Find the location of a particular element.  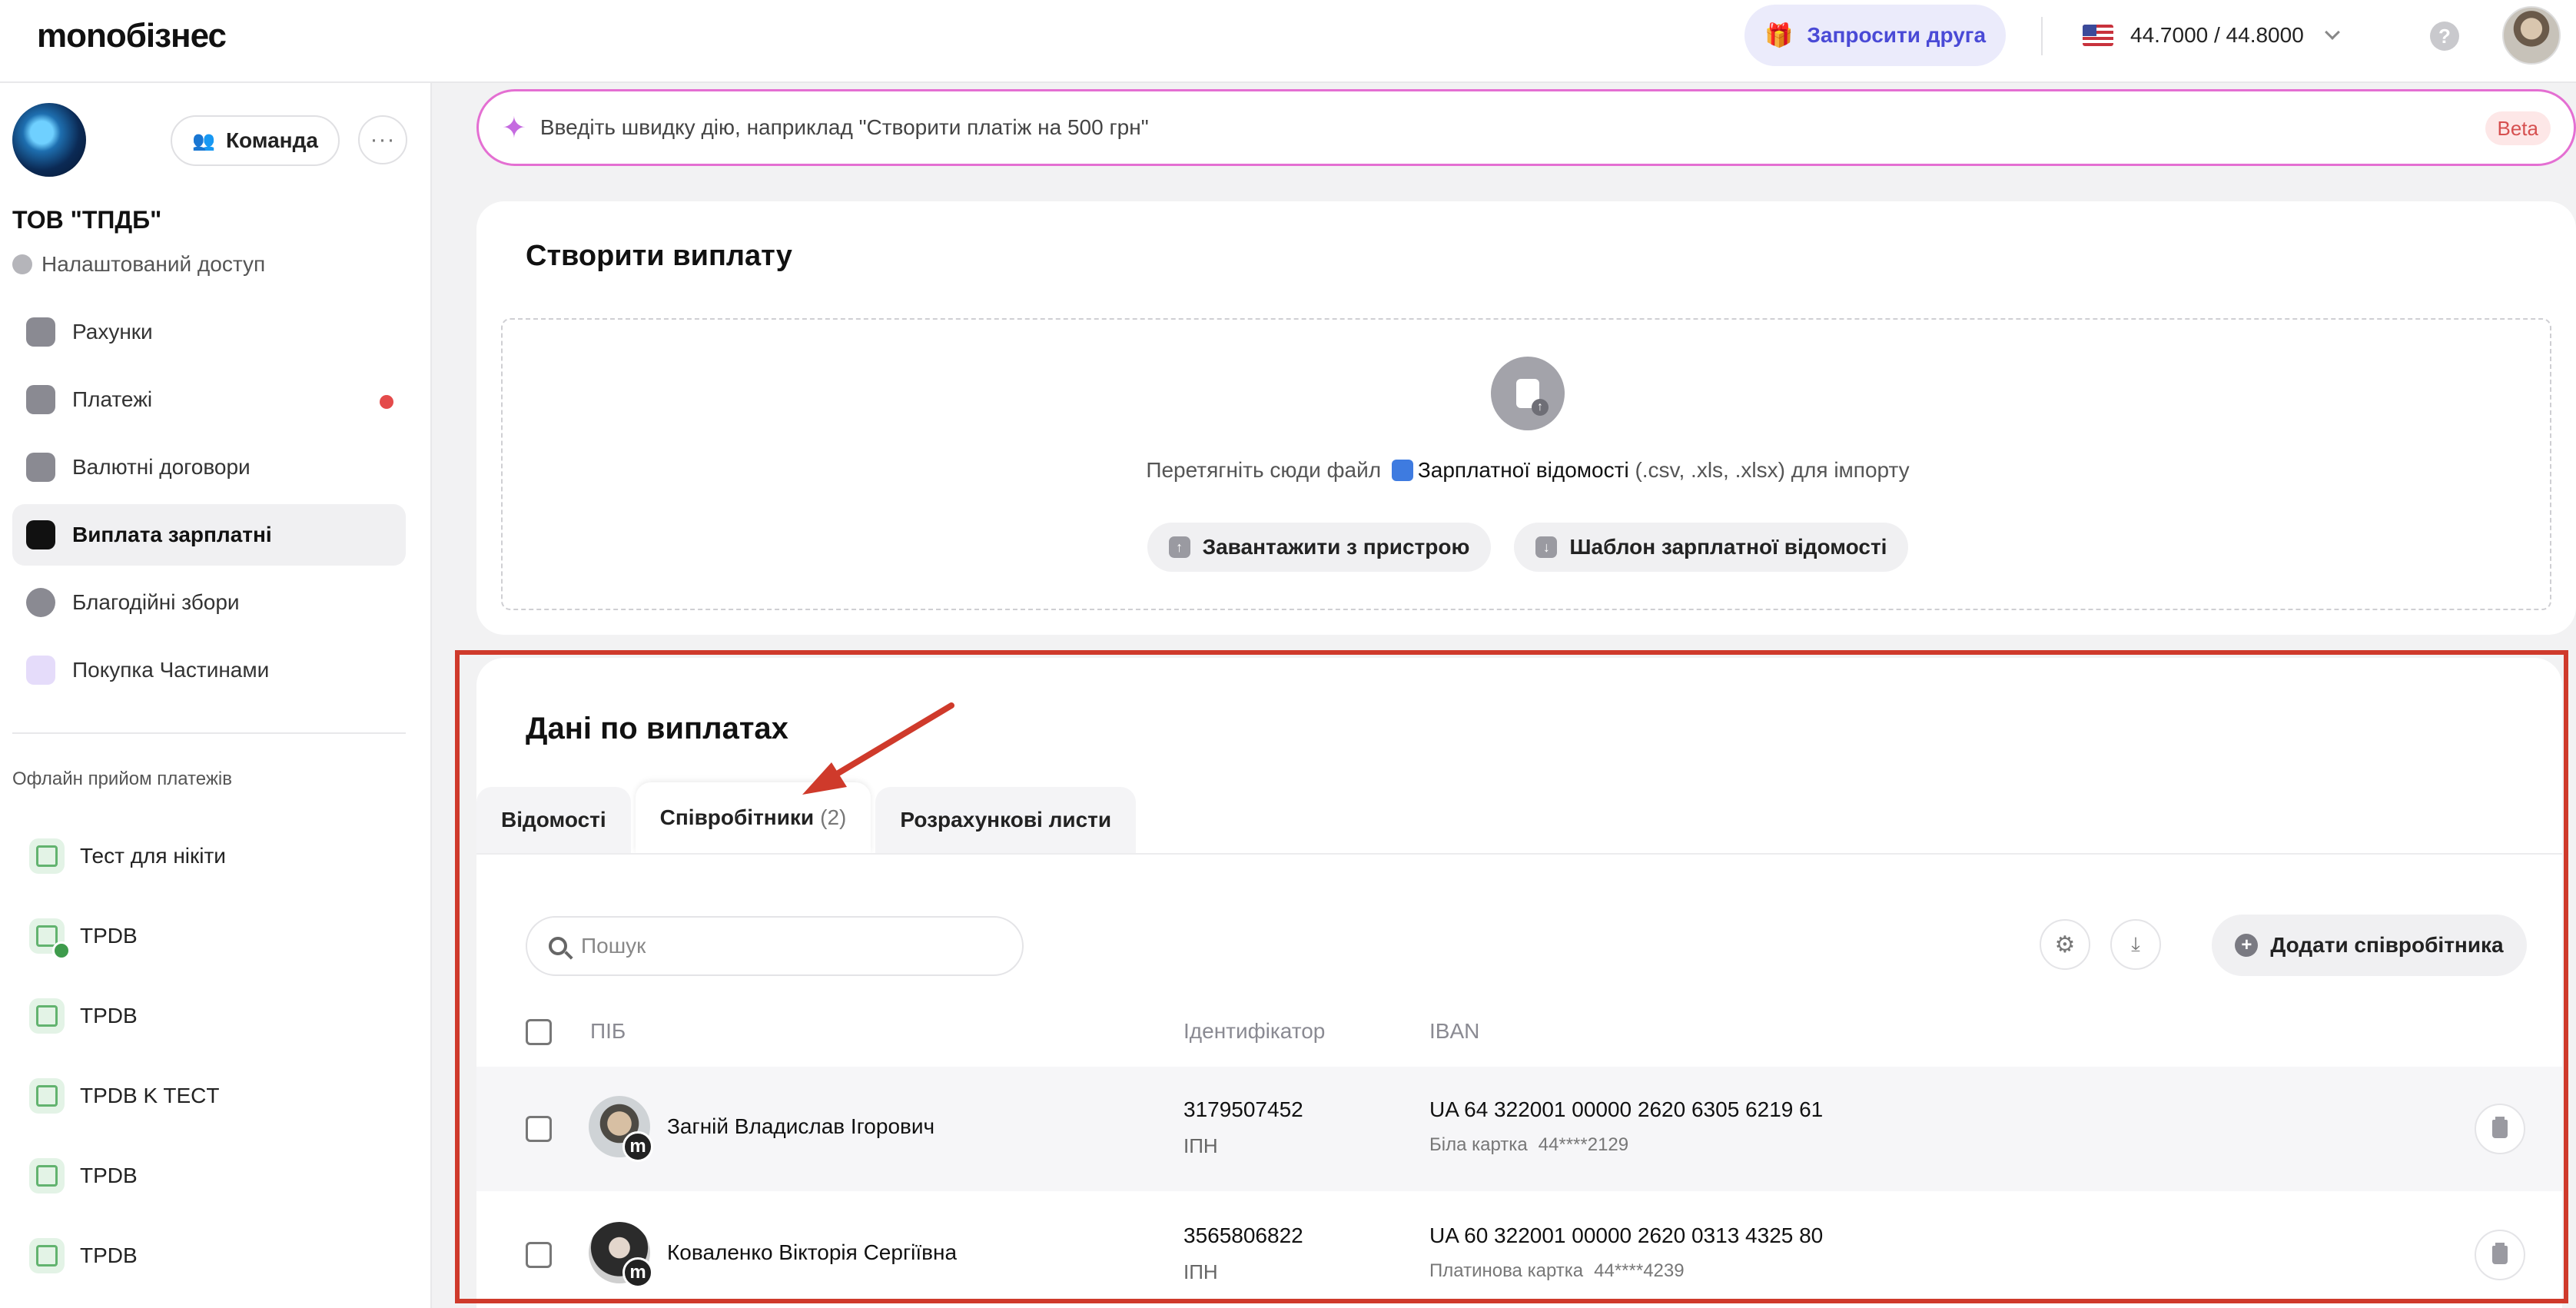

access-settings: Налаштований доступ is located at coordinates (138, 264).